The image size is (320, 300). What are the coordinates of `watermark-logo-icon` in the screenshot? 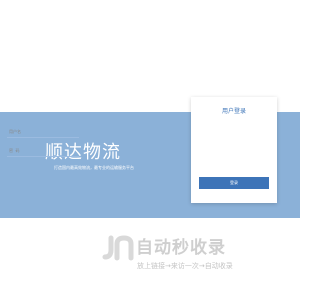 It's located at (118, 248).